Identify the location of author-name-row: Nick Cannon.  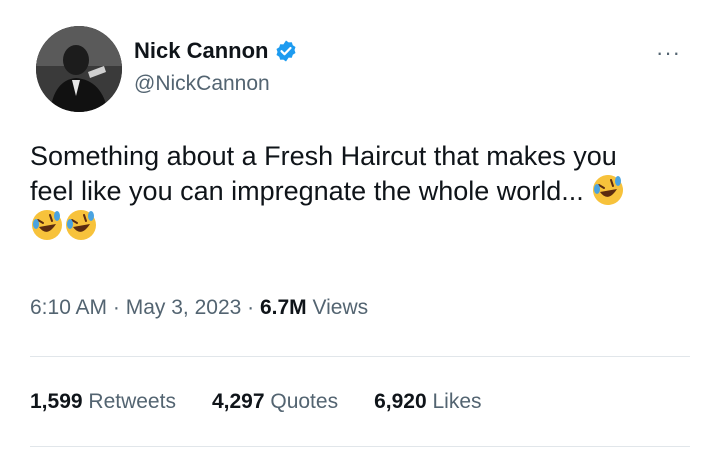
(216, 51).